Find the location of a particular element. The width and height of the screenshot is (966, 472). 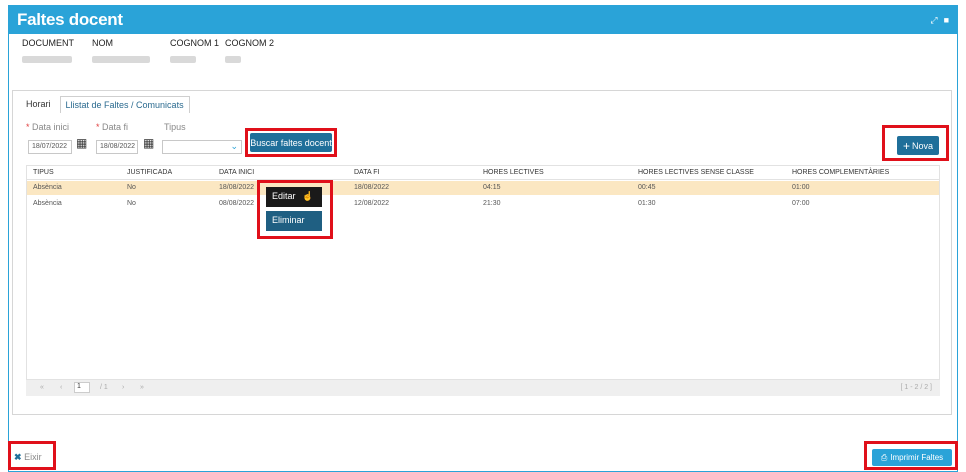

date-from-label: * Data inici is located at coordinates (47, 127).